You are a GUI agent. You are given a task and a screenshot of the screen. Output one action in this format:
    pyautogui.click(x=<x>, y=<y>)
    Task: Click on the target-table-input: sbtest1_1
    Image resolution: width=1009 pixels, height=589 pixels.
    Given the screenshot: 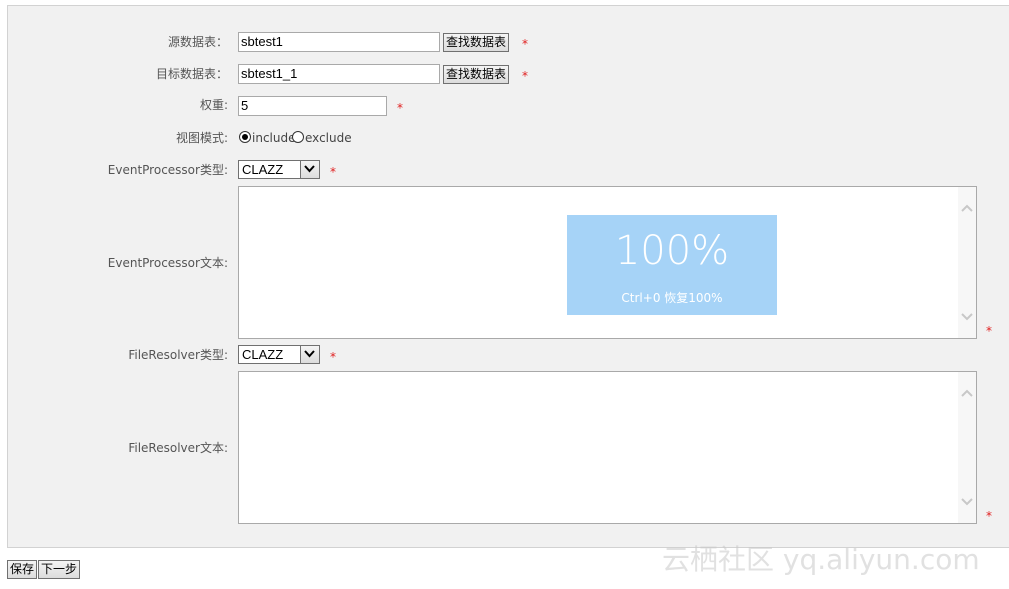 What is the action you would take?
    pyautogui.click(x=339, y=74)
    